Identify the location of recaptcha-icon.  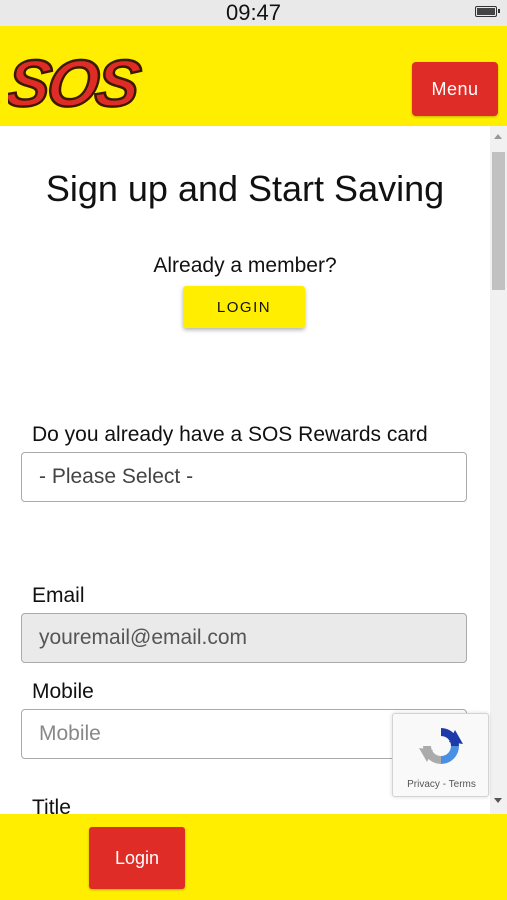
(441, 746).